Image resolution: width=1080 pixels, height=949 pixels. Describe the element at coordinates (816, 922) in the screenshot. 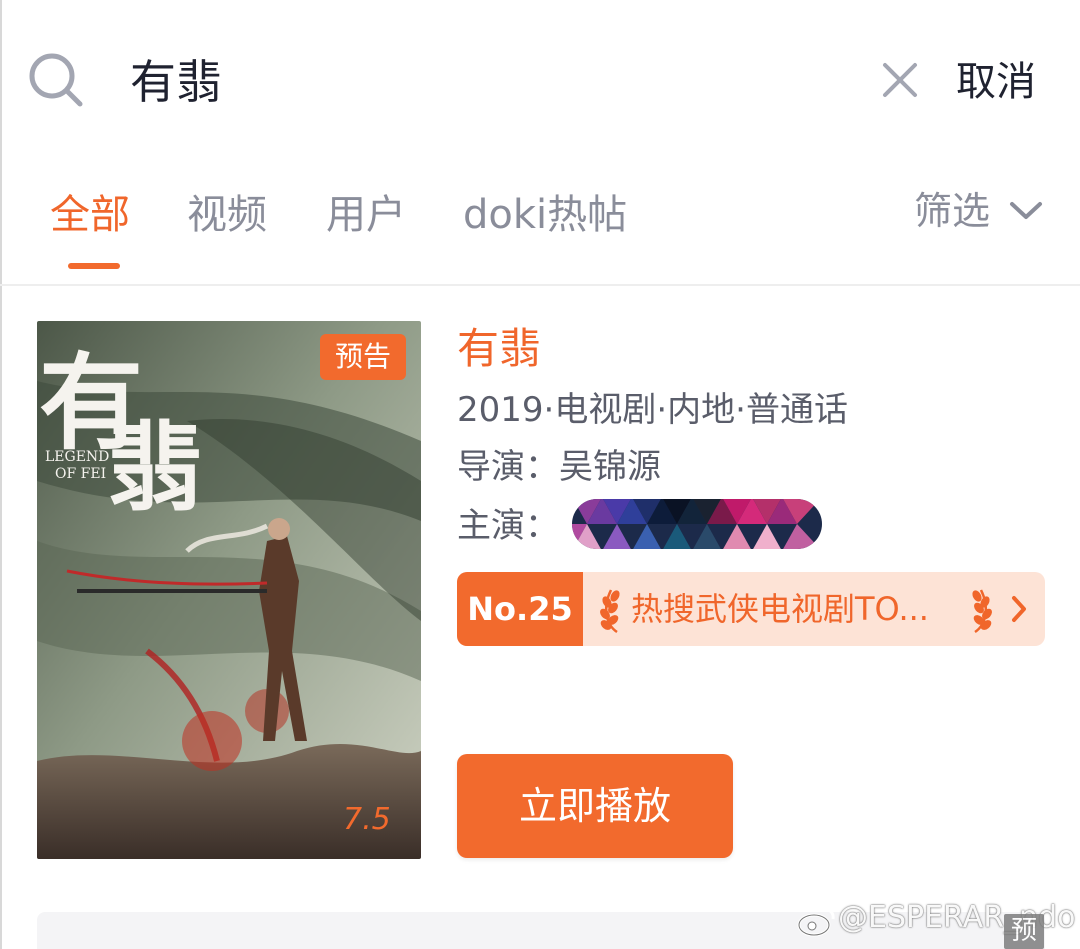

I see `weibo-logo-icon` at that location.